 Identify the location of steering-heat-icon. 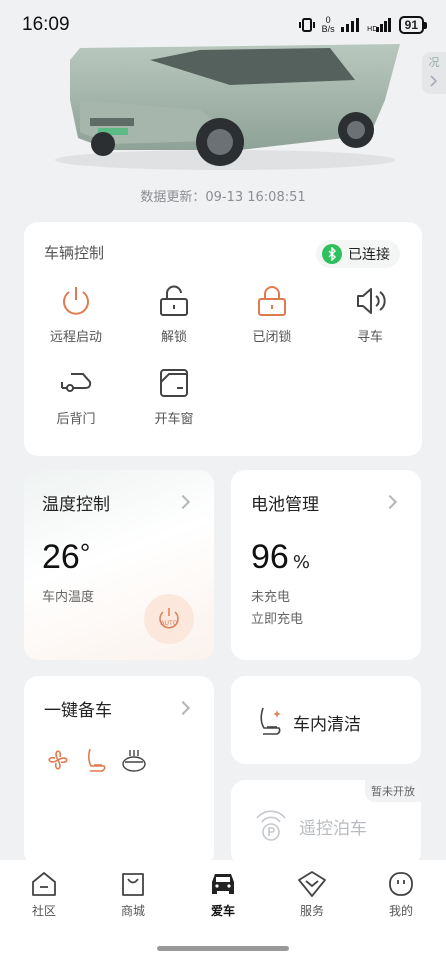
(134, 761).